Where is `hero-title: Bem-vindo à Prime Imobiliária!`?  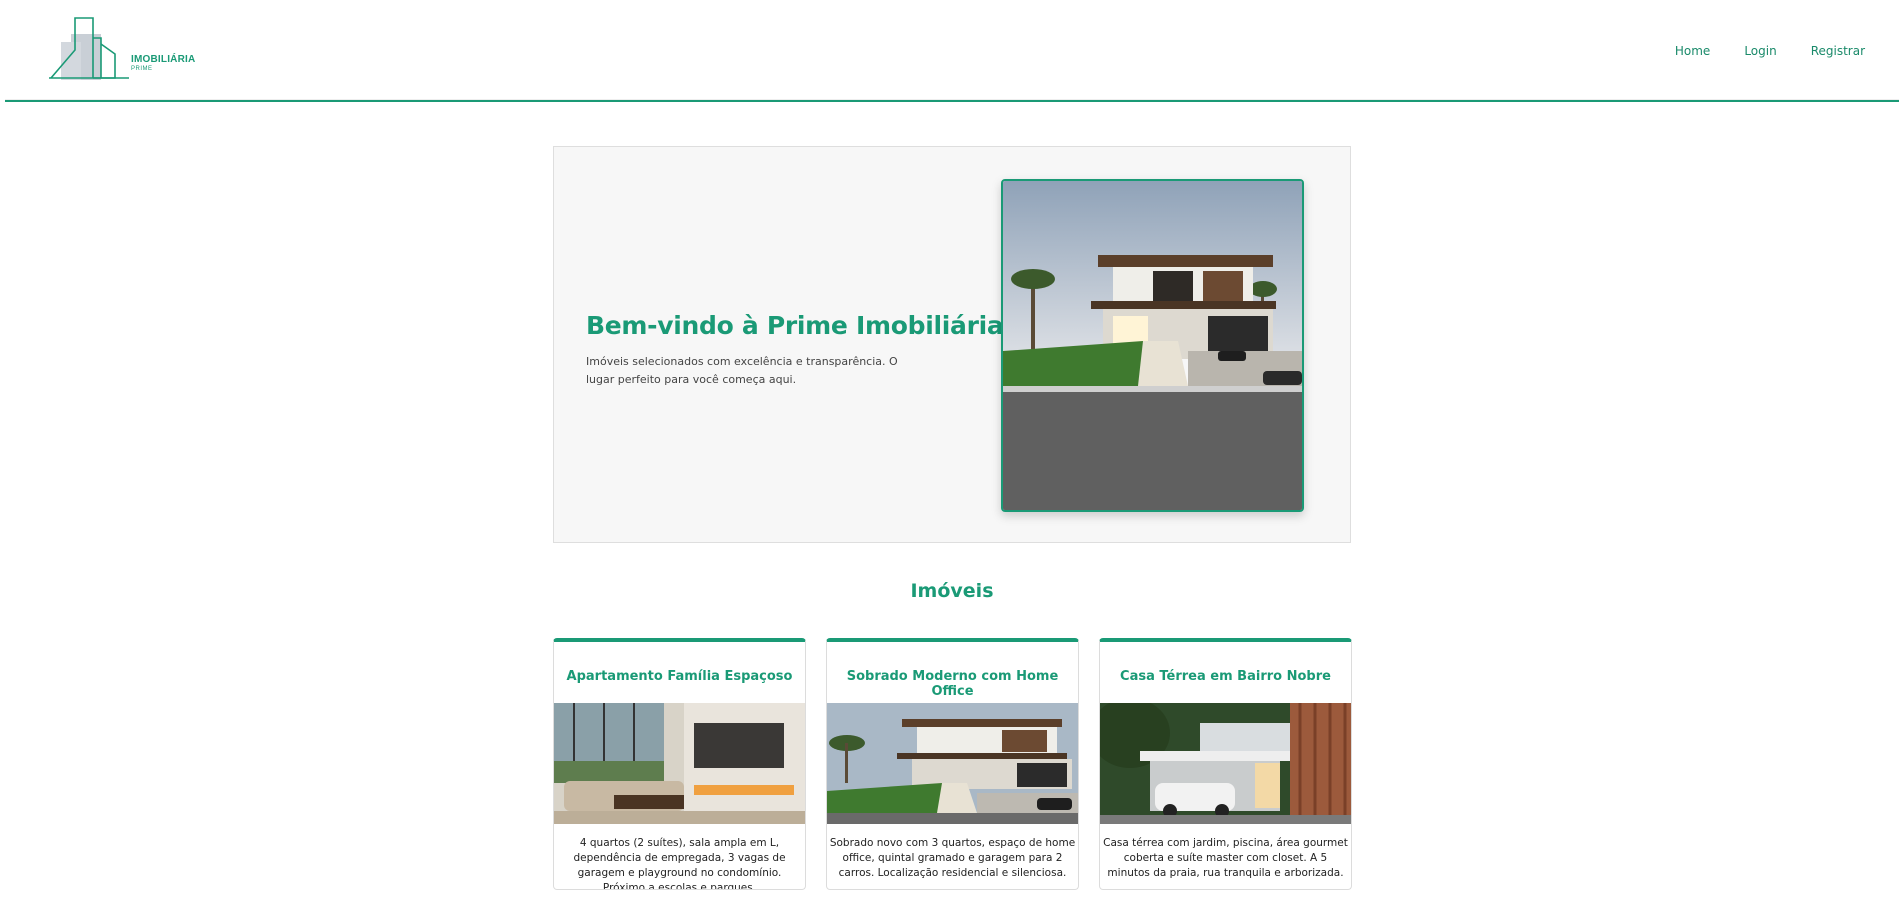
hero-title: Bem-vindo à Prime Imobiliária! is located at coordinates (800, 325).